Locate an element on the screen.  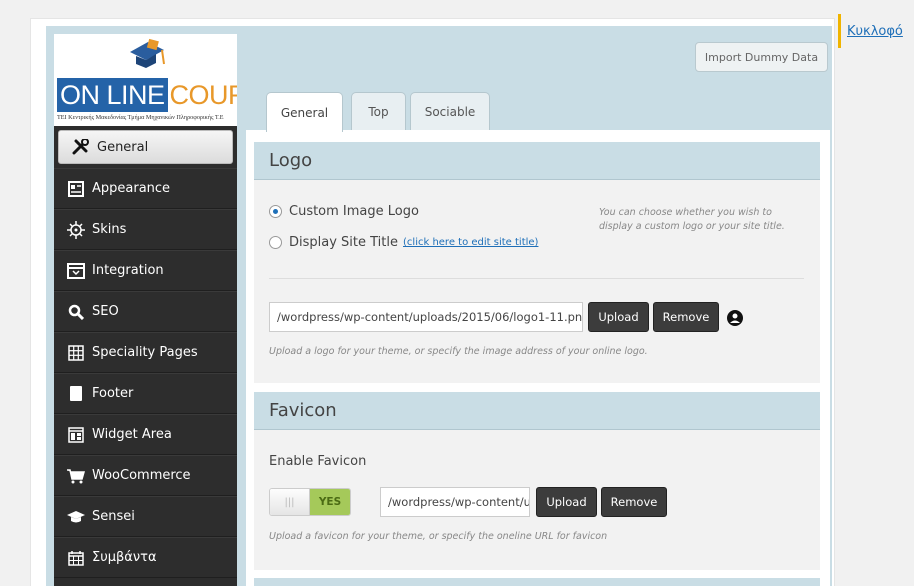
sidebar-item-label: Sensei is located at coordinates (113, 516).